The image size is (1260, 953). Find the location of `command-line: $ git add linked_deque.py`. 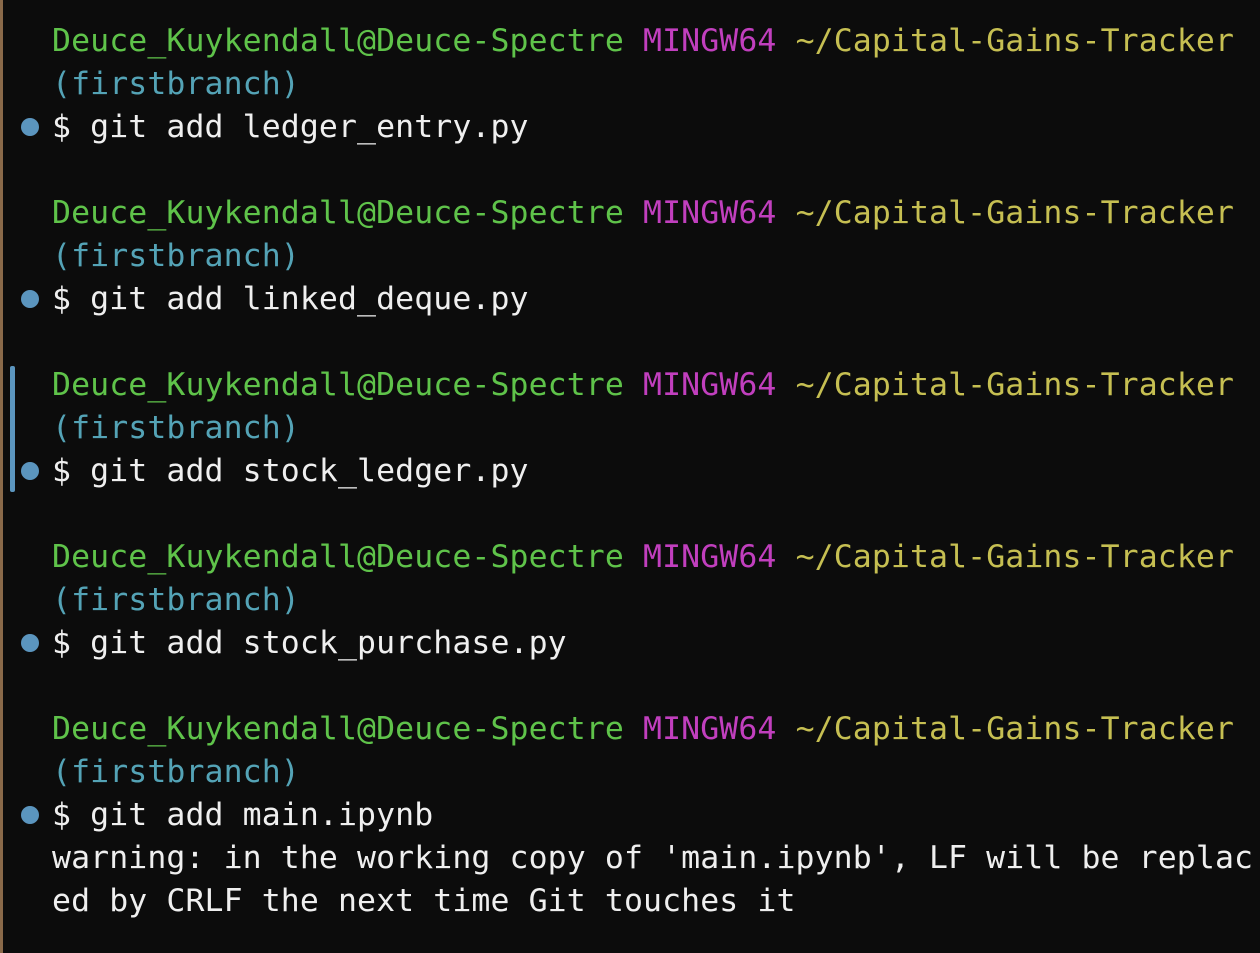

command-line: $ git add linked_deque.py is located at coordinates (290, 299).